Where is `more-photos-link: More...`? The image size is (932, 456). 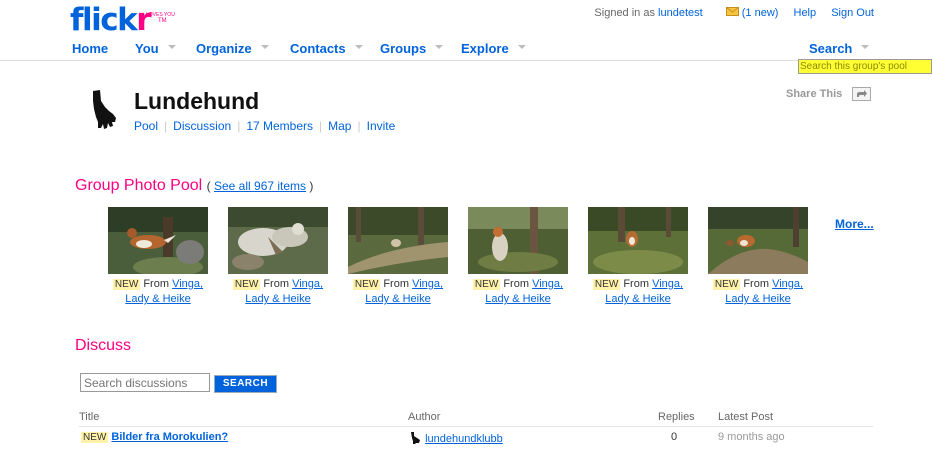 more-photos-link: More... is located at coordinates (854, 224).